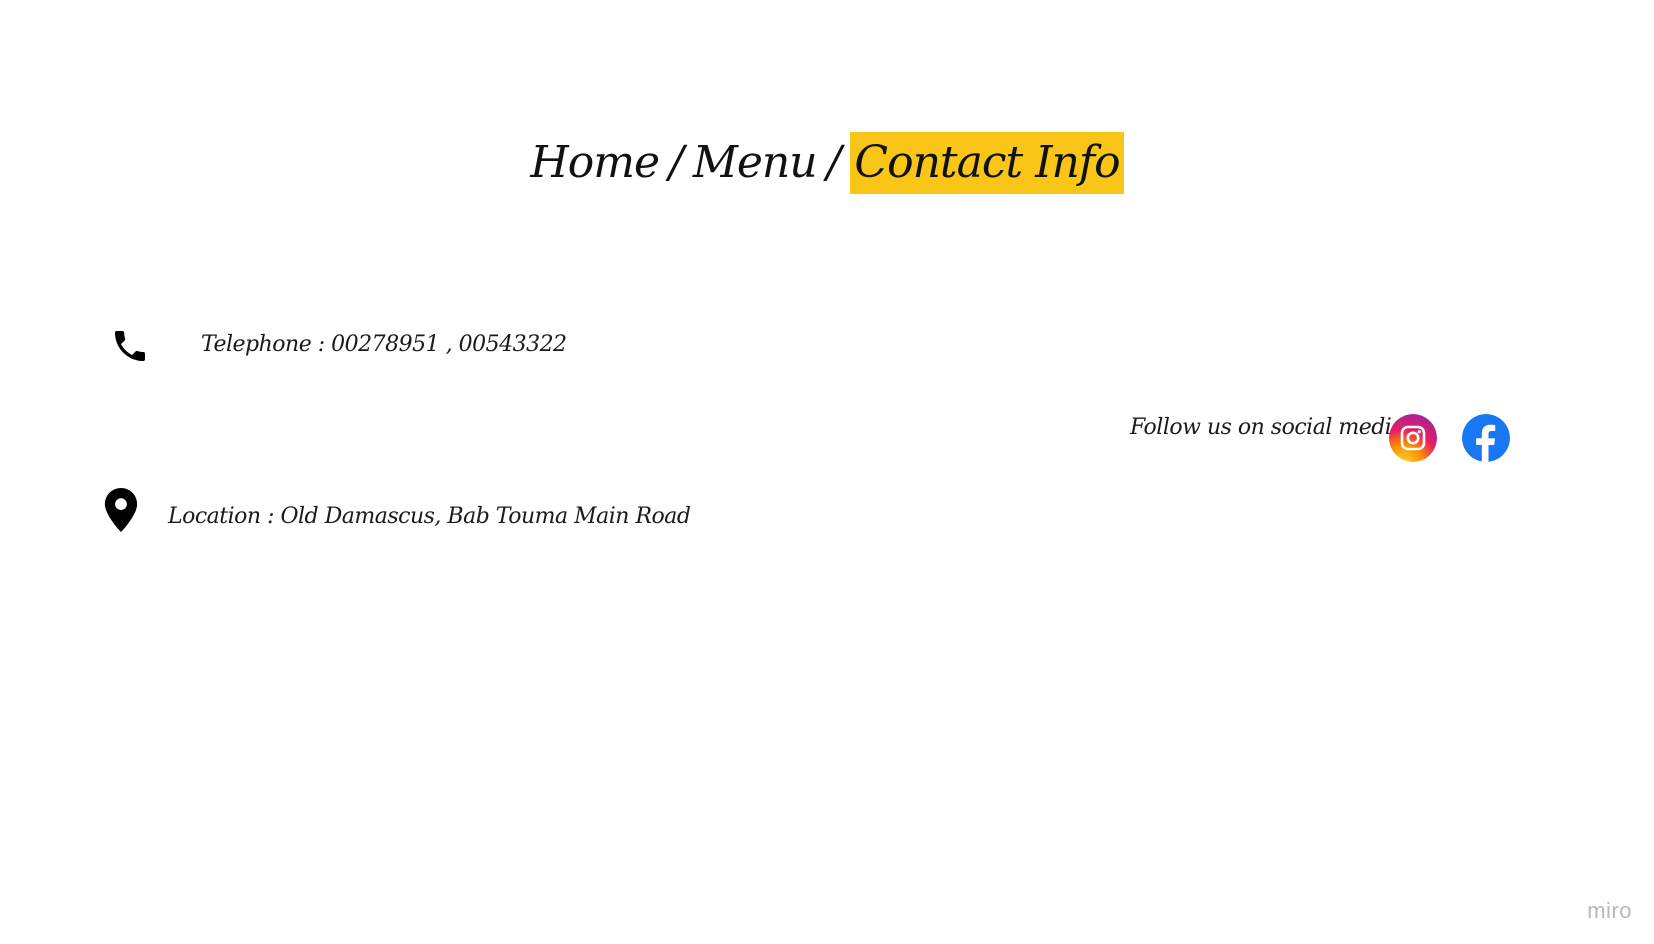 This screenshot has height=944, width=1654. Describe the element at coordinates (1486, 438) in the screenshot. I see `facebook-icon` at that location.